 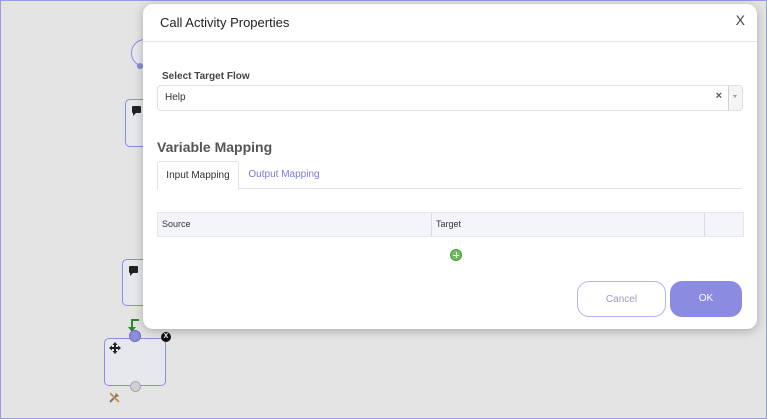 I want to click on cancel-button: Cancel, so click(x=621, y=299).